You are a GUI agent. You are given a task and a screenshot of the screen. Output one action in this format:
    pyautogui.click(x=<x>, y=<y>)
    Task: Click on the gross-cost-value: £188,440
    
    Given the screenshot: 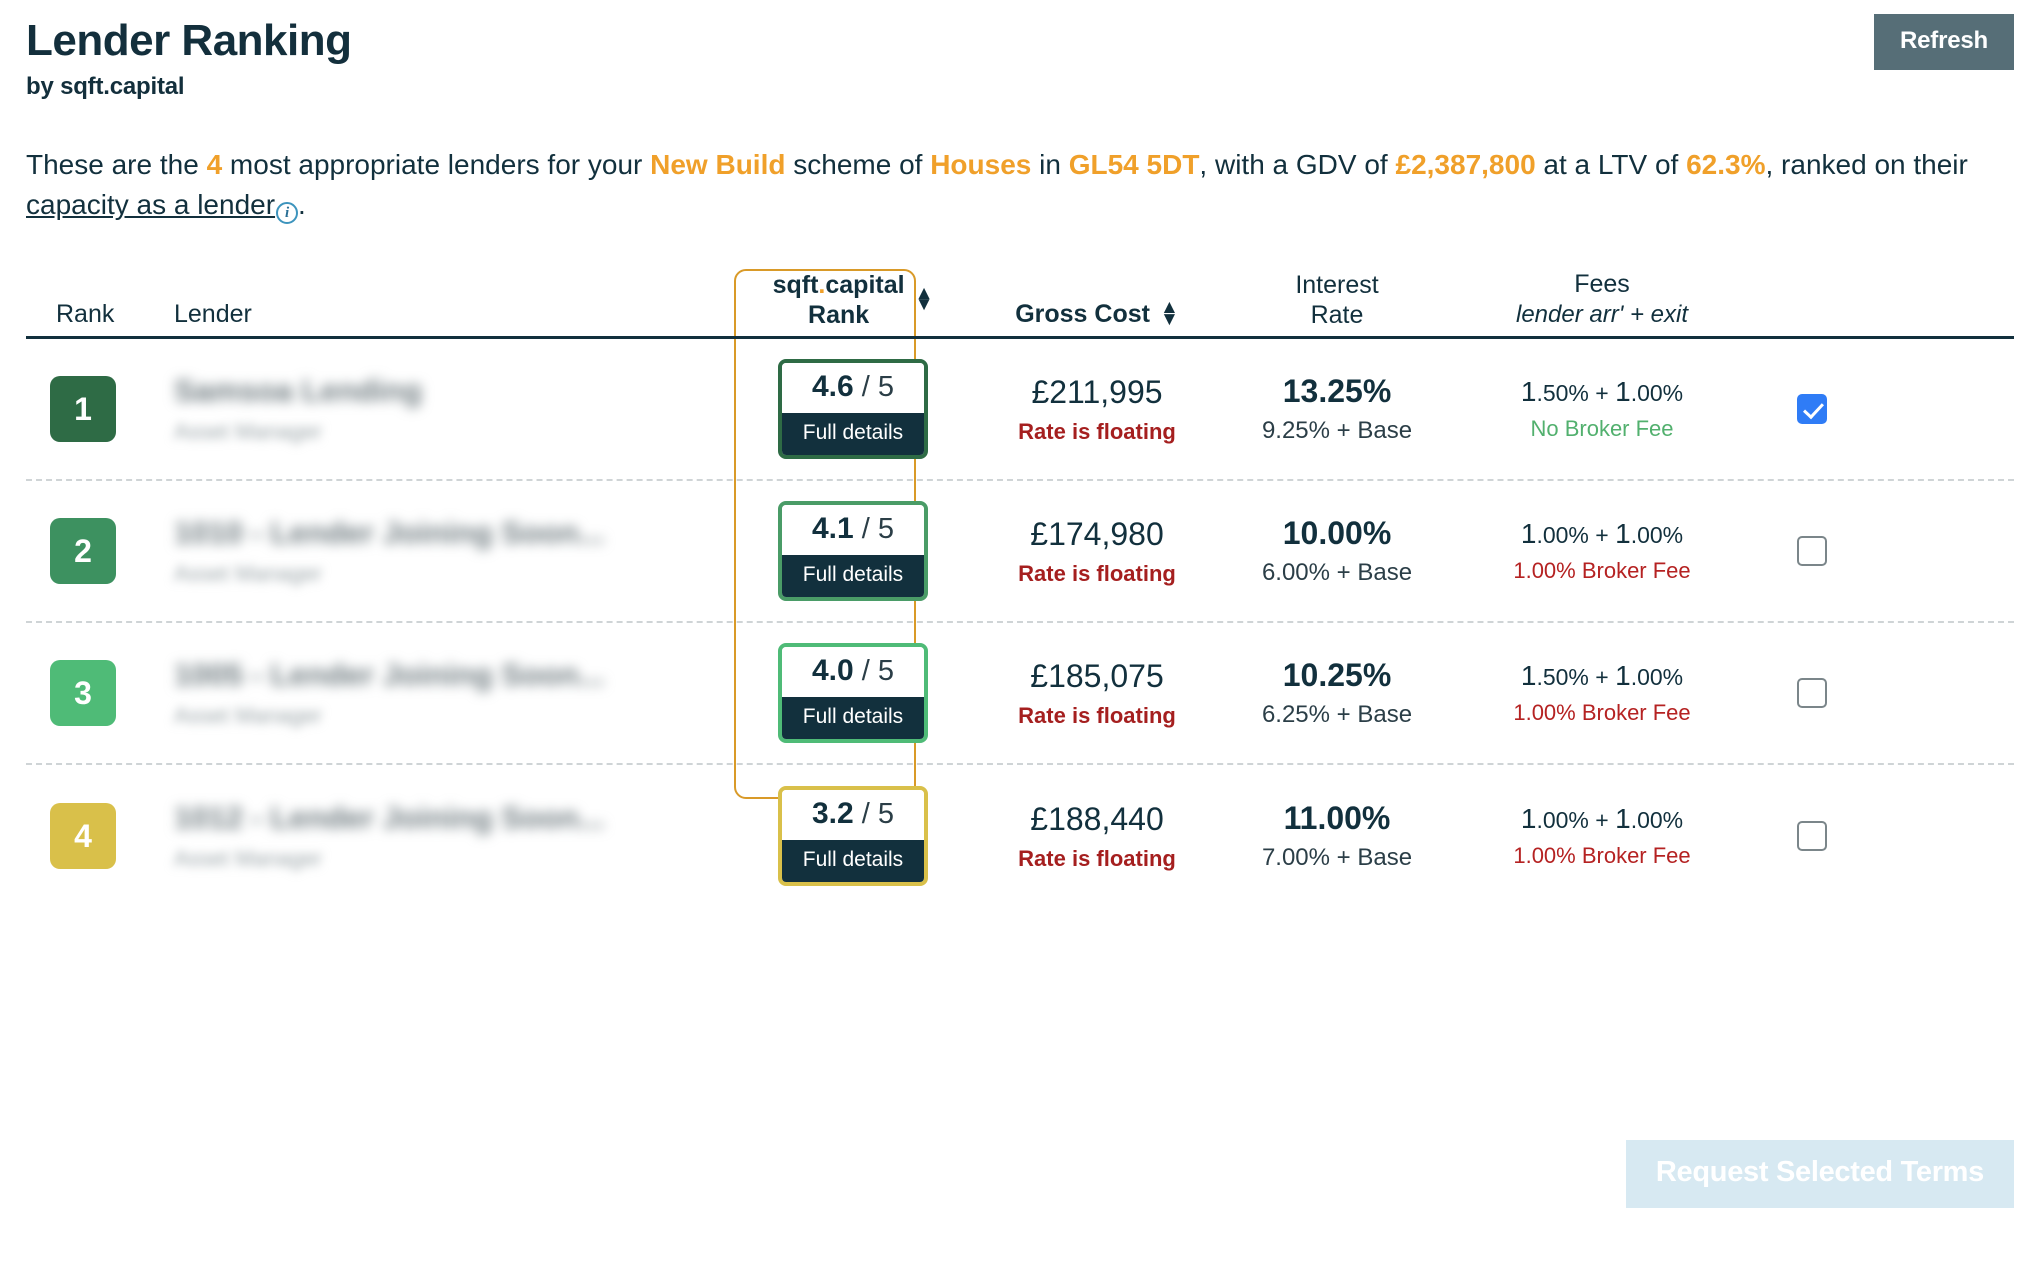 What is the action you would take?
    pyautogui.click(x=1097, y=818)
    